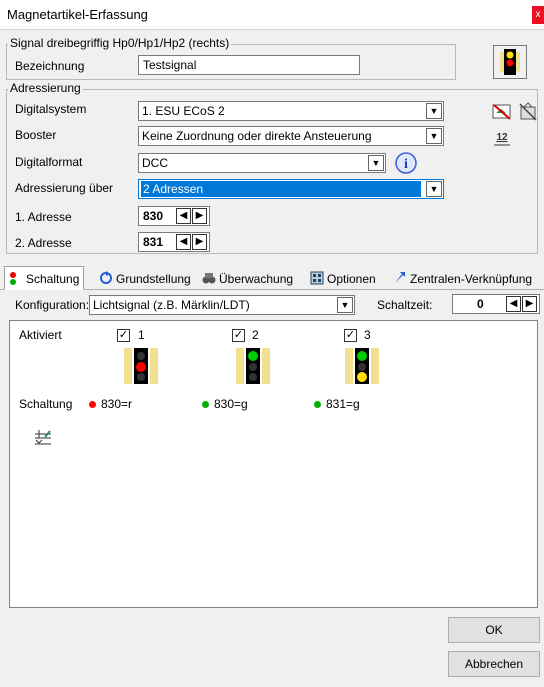  I want to click on state-1-check: ✓, so click(123, 335).